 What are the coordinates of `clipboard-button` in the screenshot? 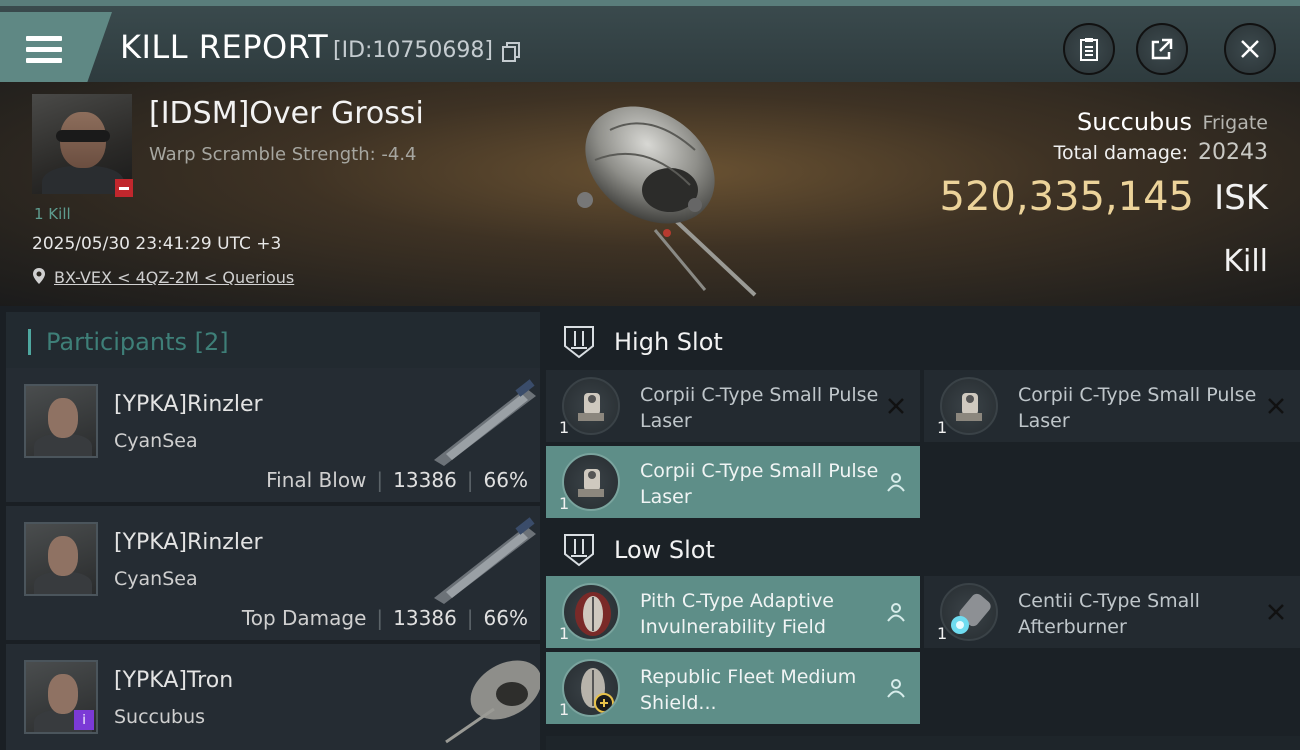 It's located at (1089, 49).